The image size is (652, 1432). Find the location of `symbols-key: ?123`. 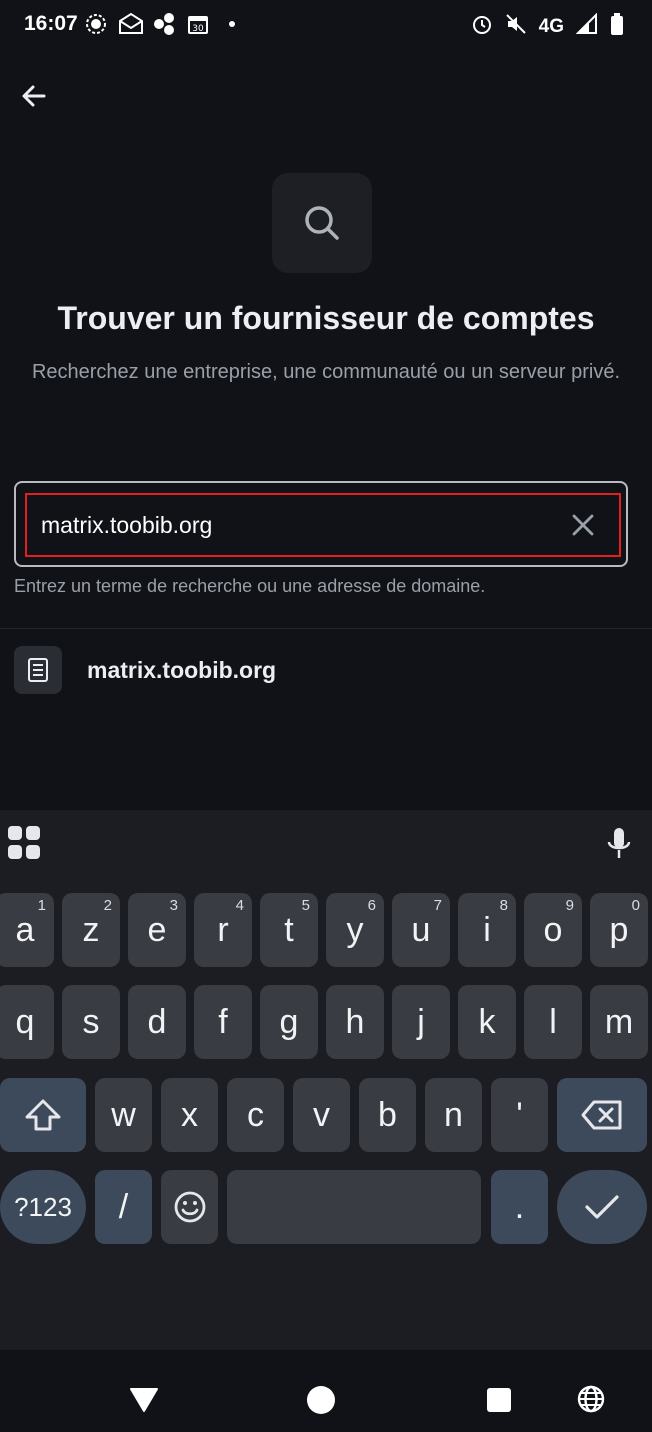

symbols-key: ?123 is located at coordinates (43, 1207).